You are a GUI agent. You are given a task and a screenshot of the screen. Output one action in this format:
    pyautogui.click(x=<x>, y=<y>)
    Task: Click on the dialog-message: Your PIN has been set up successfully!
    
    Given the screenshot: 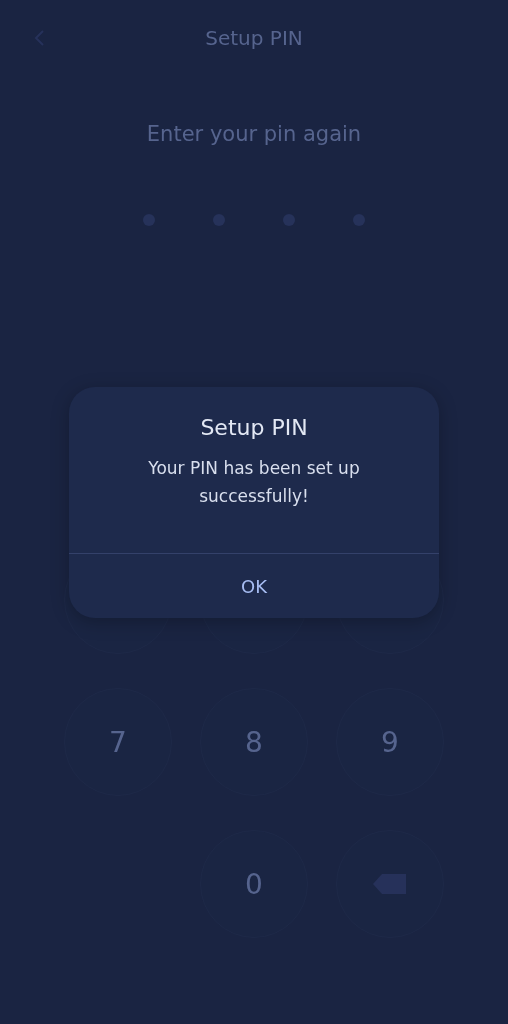 What is the action you would take?
    pyautogui.click(x=254, y=482)
    